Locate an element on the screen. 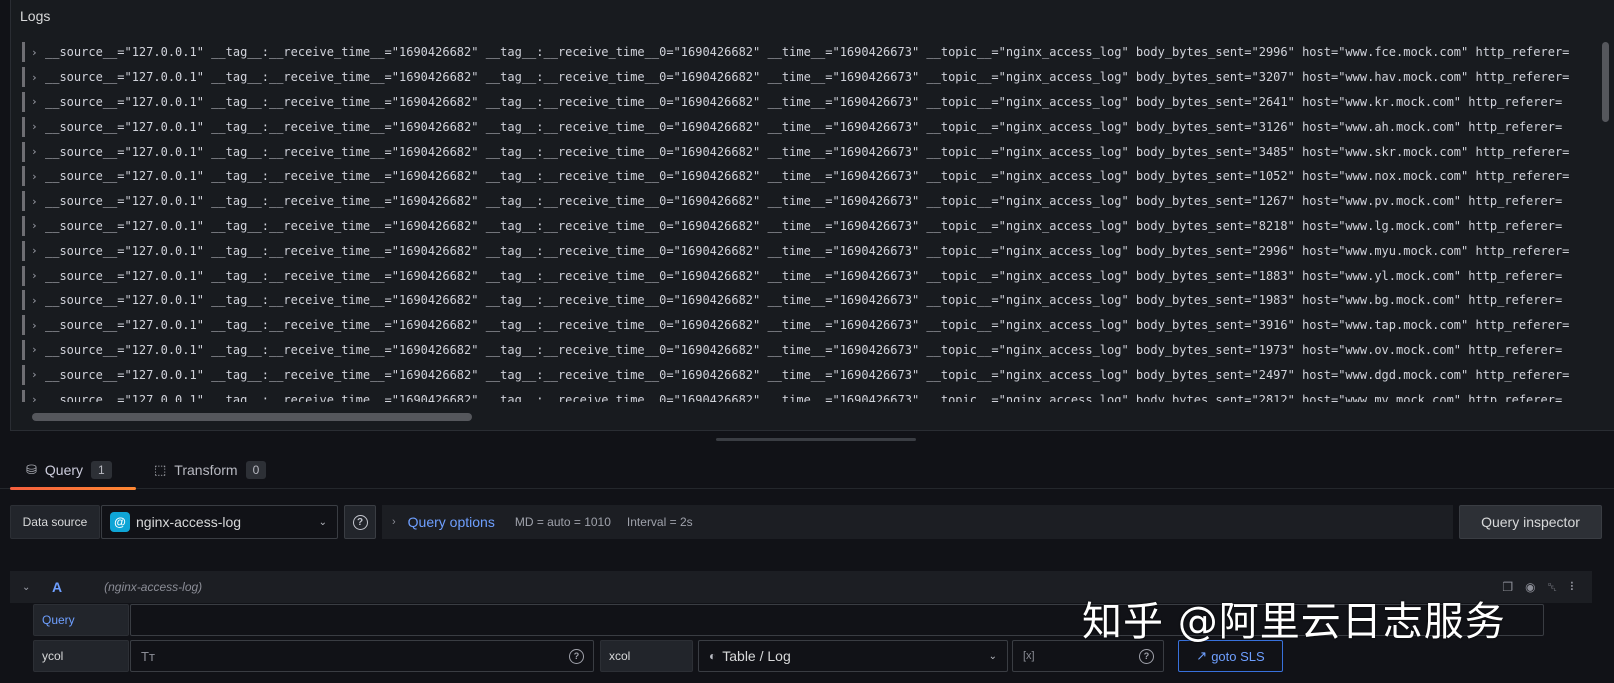 Image resolution: width=1614 pixels, height=683 pixels. query-datasource-name: (nginx-access-log) is located at coordinates (153, 587).